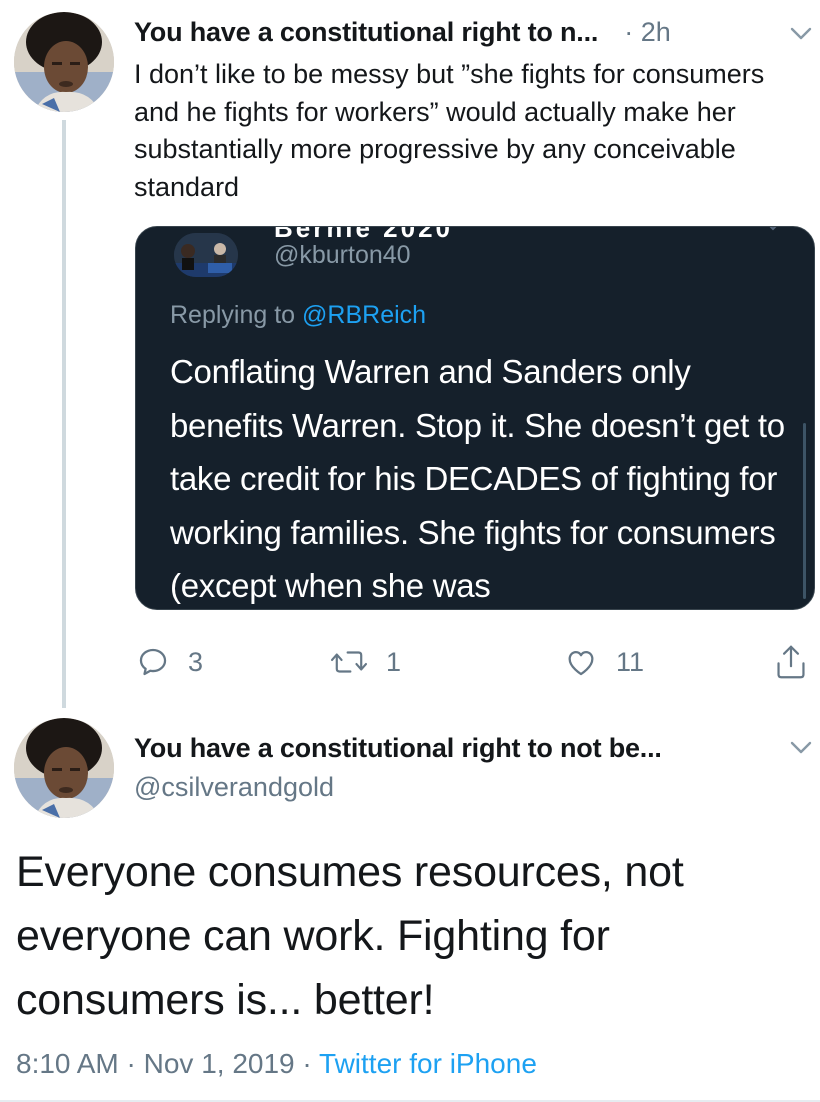  I want to click on tweet-source-link: Twitter for iPhone, so click(428, 1063).